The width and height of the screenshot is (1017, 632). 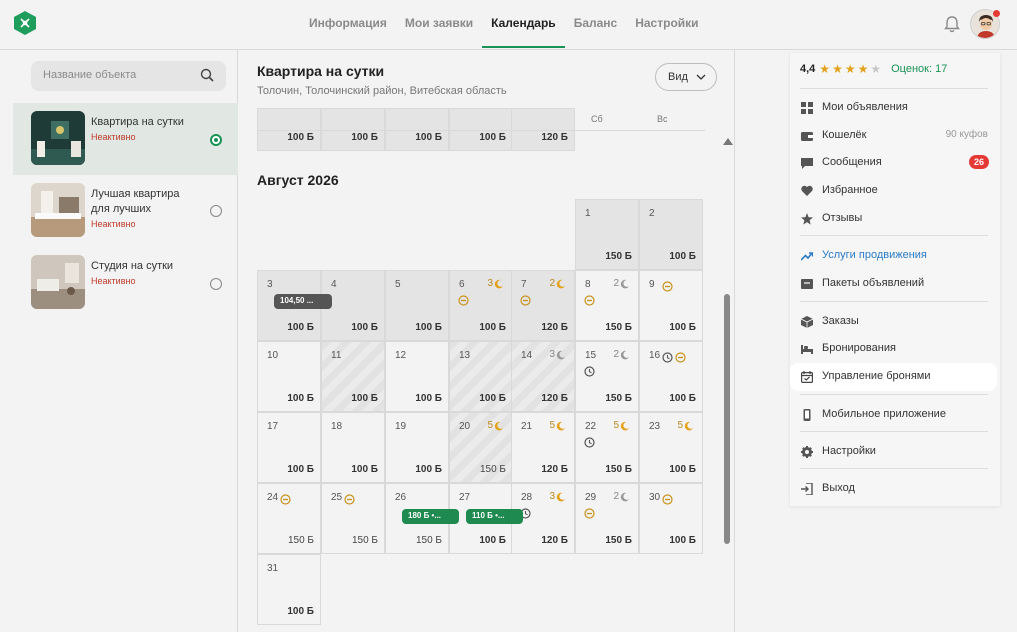 What do you see at coordinates (417, 376) in the screenshot?
I see `calendar-day-cell: 12 100 Б` at bounding box center [417, 376].